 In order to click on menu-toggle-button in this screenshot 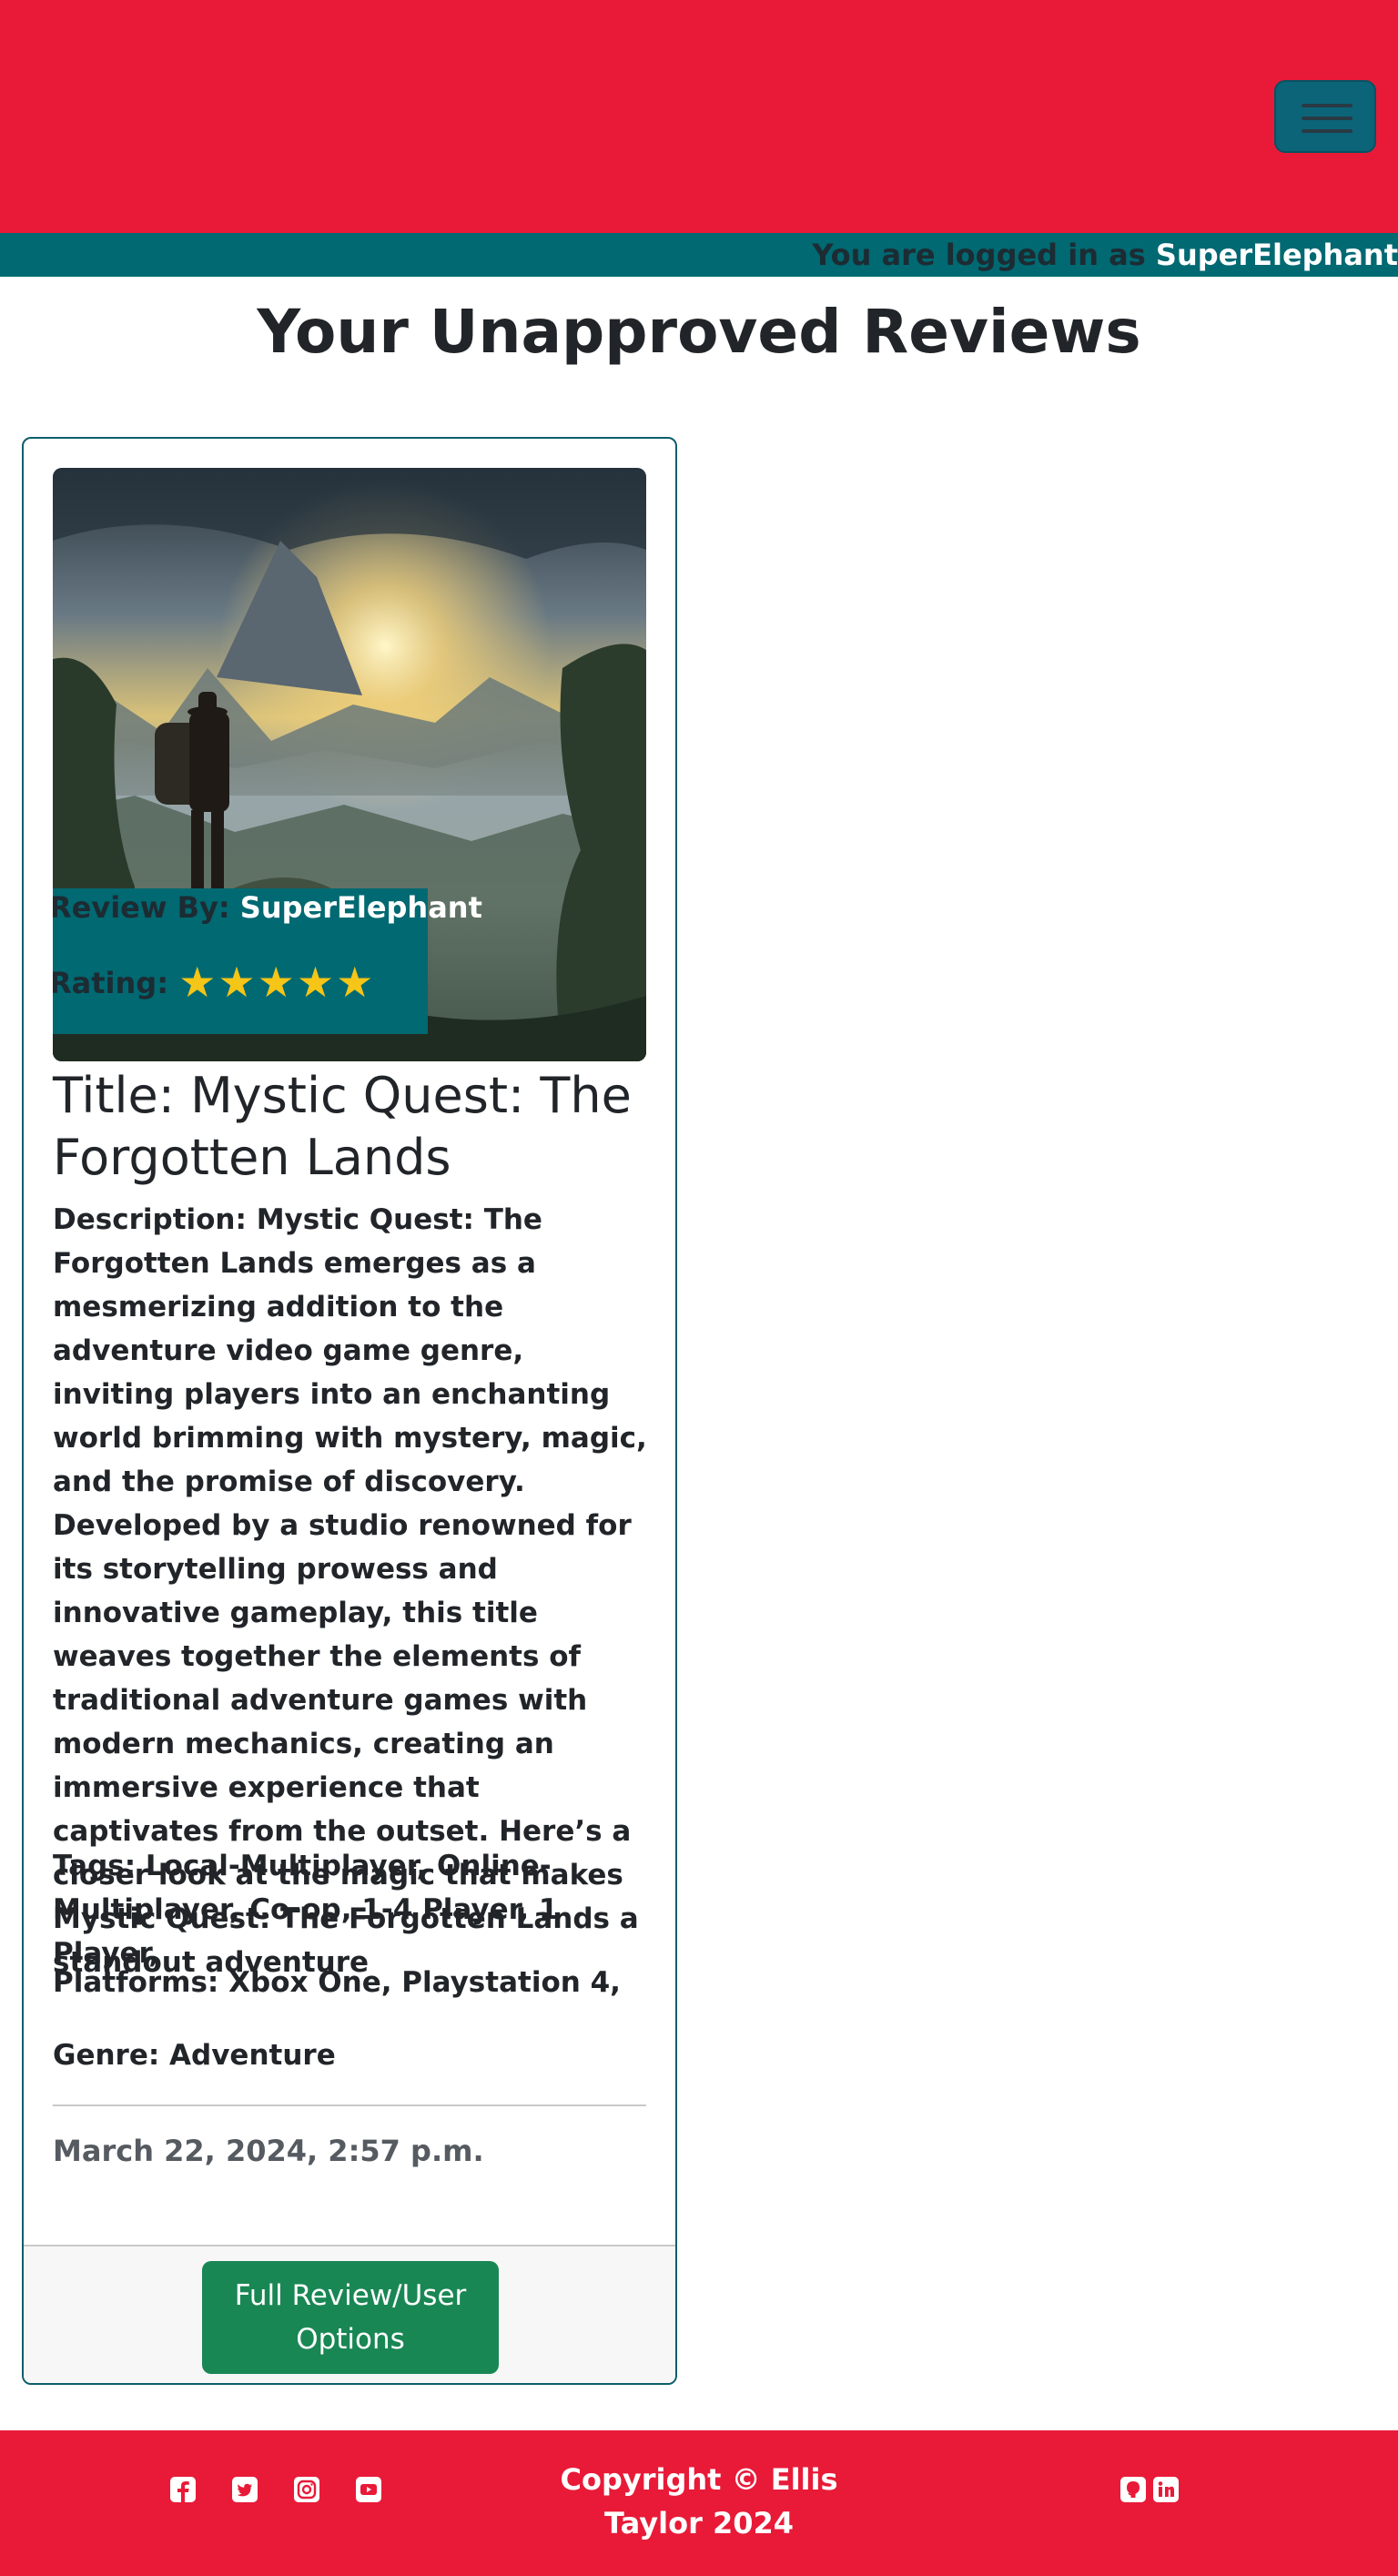, I will do `click(1325, 116)`.